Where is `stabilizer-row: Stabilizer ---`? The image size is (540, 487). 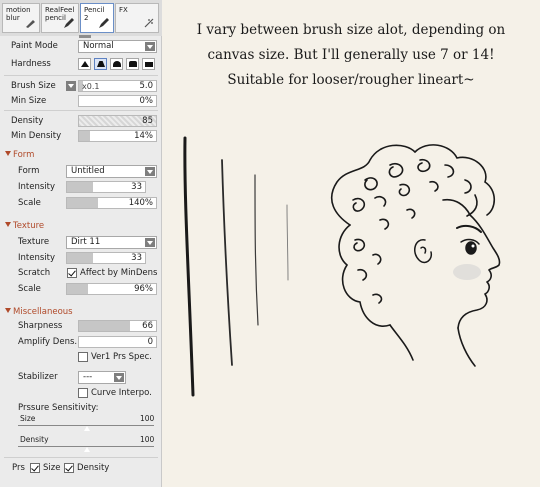 stabilizer-row: Stabilizer --- is located at coordinates (81, 378).